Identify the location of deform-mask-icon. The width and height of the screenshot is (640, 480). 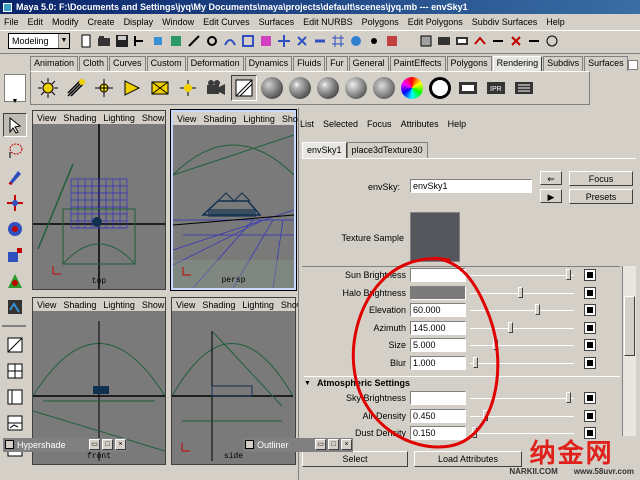
(266, 41).